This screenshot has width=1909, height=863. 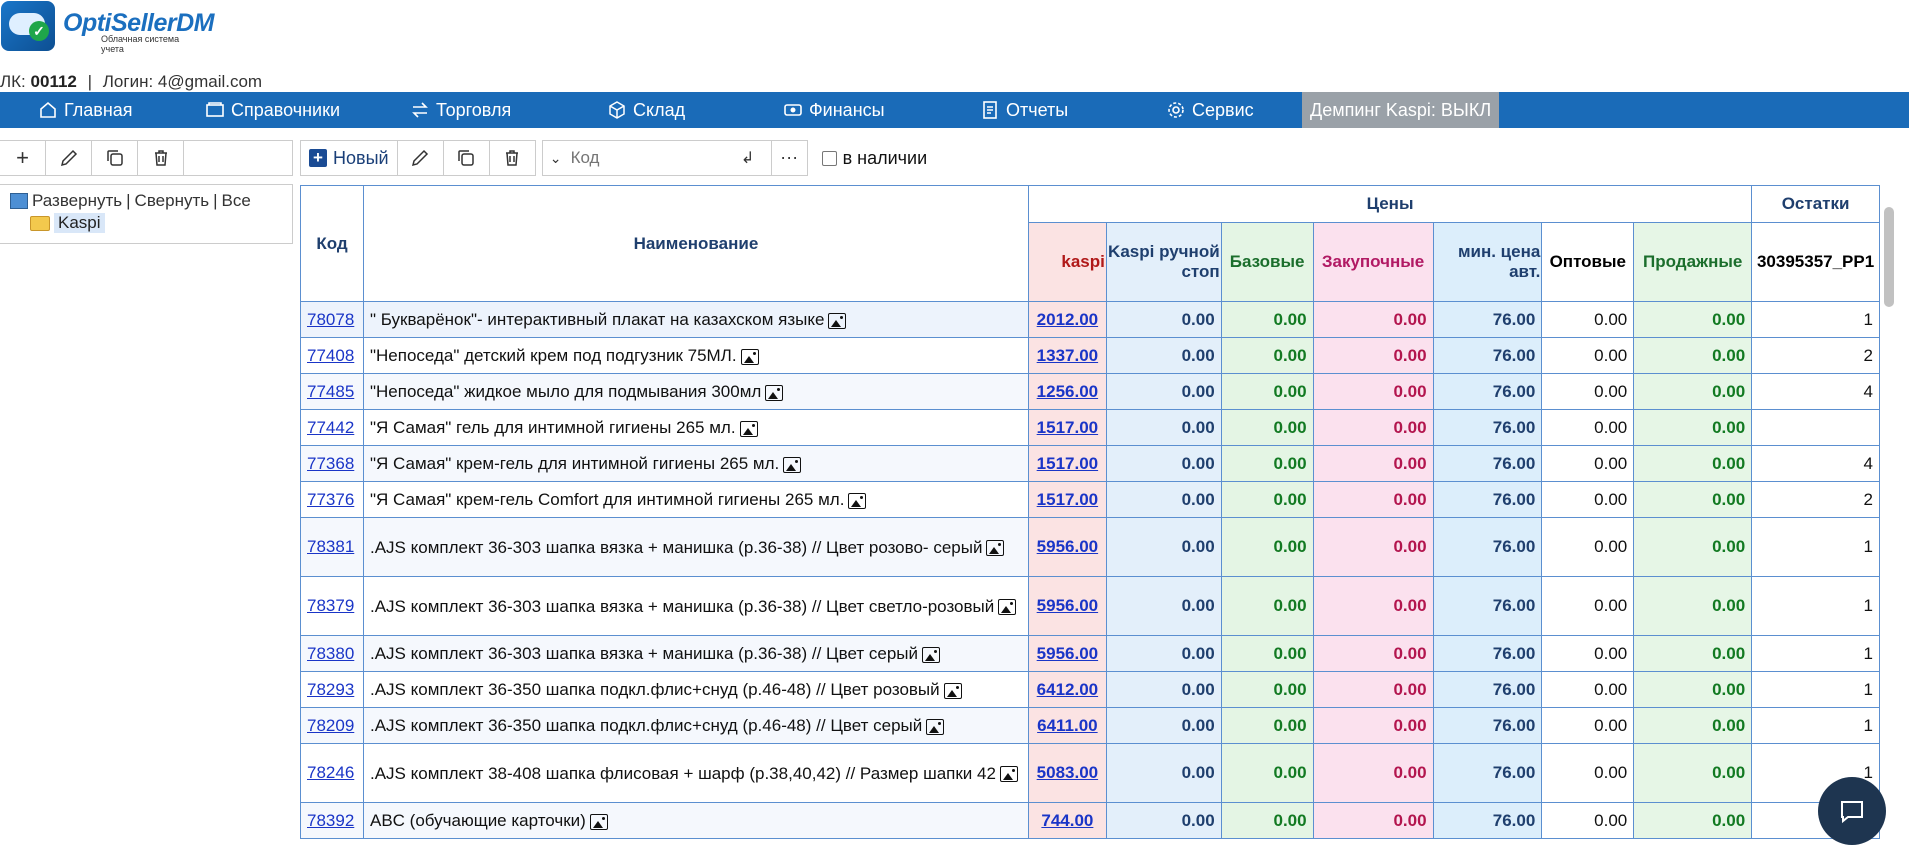 What do you see at coordinates (1067, 319) in the screenshot?
I see `kaspi-price-link: 2012.00` at bounding box center [1067, 319].